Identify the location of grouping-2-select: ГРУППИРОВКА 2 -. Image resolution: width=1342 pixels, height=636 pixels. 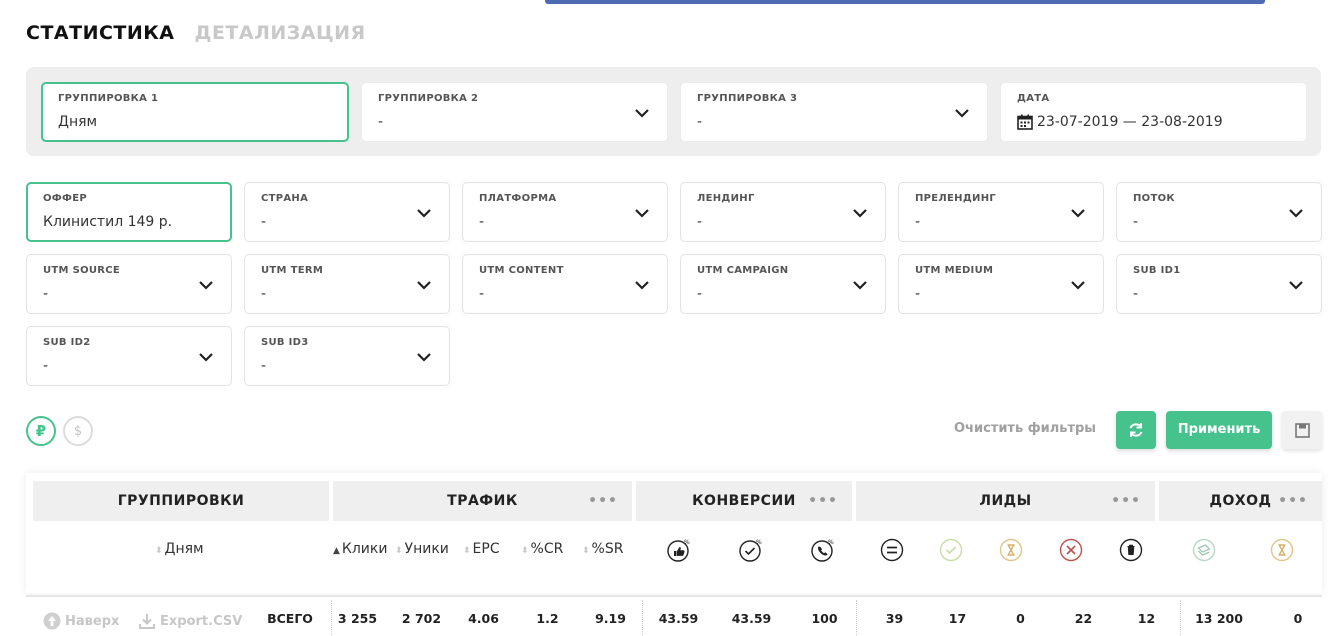
(514, 112).